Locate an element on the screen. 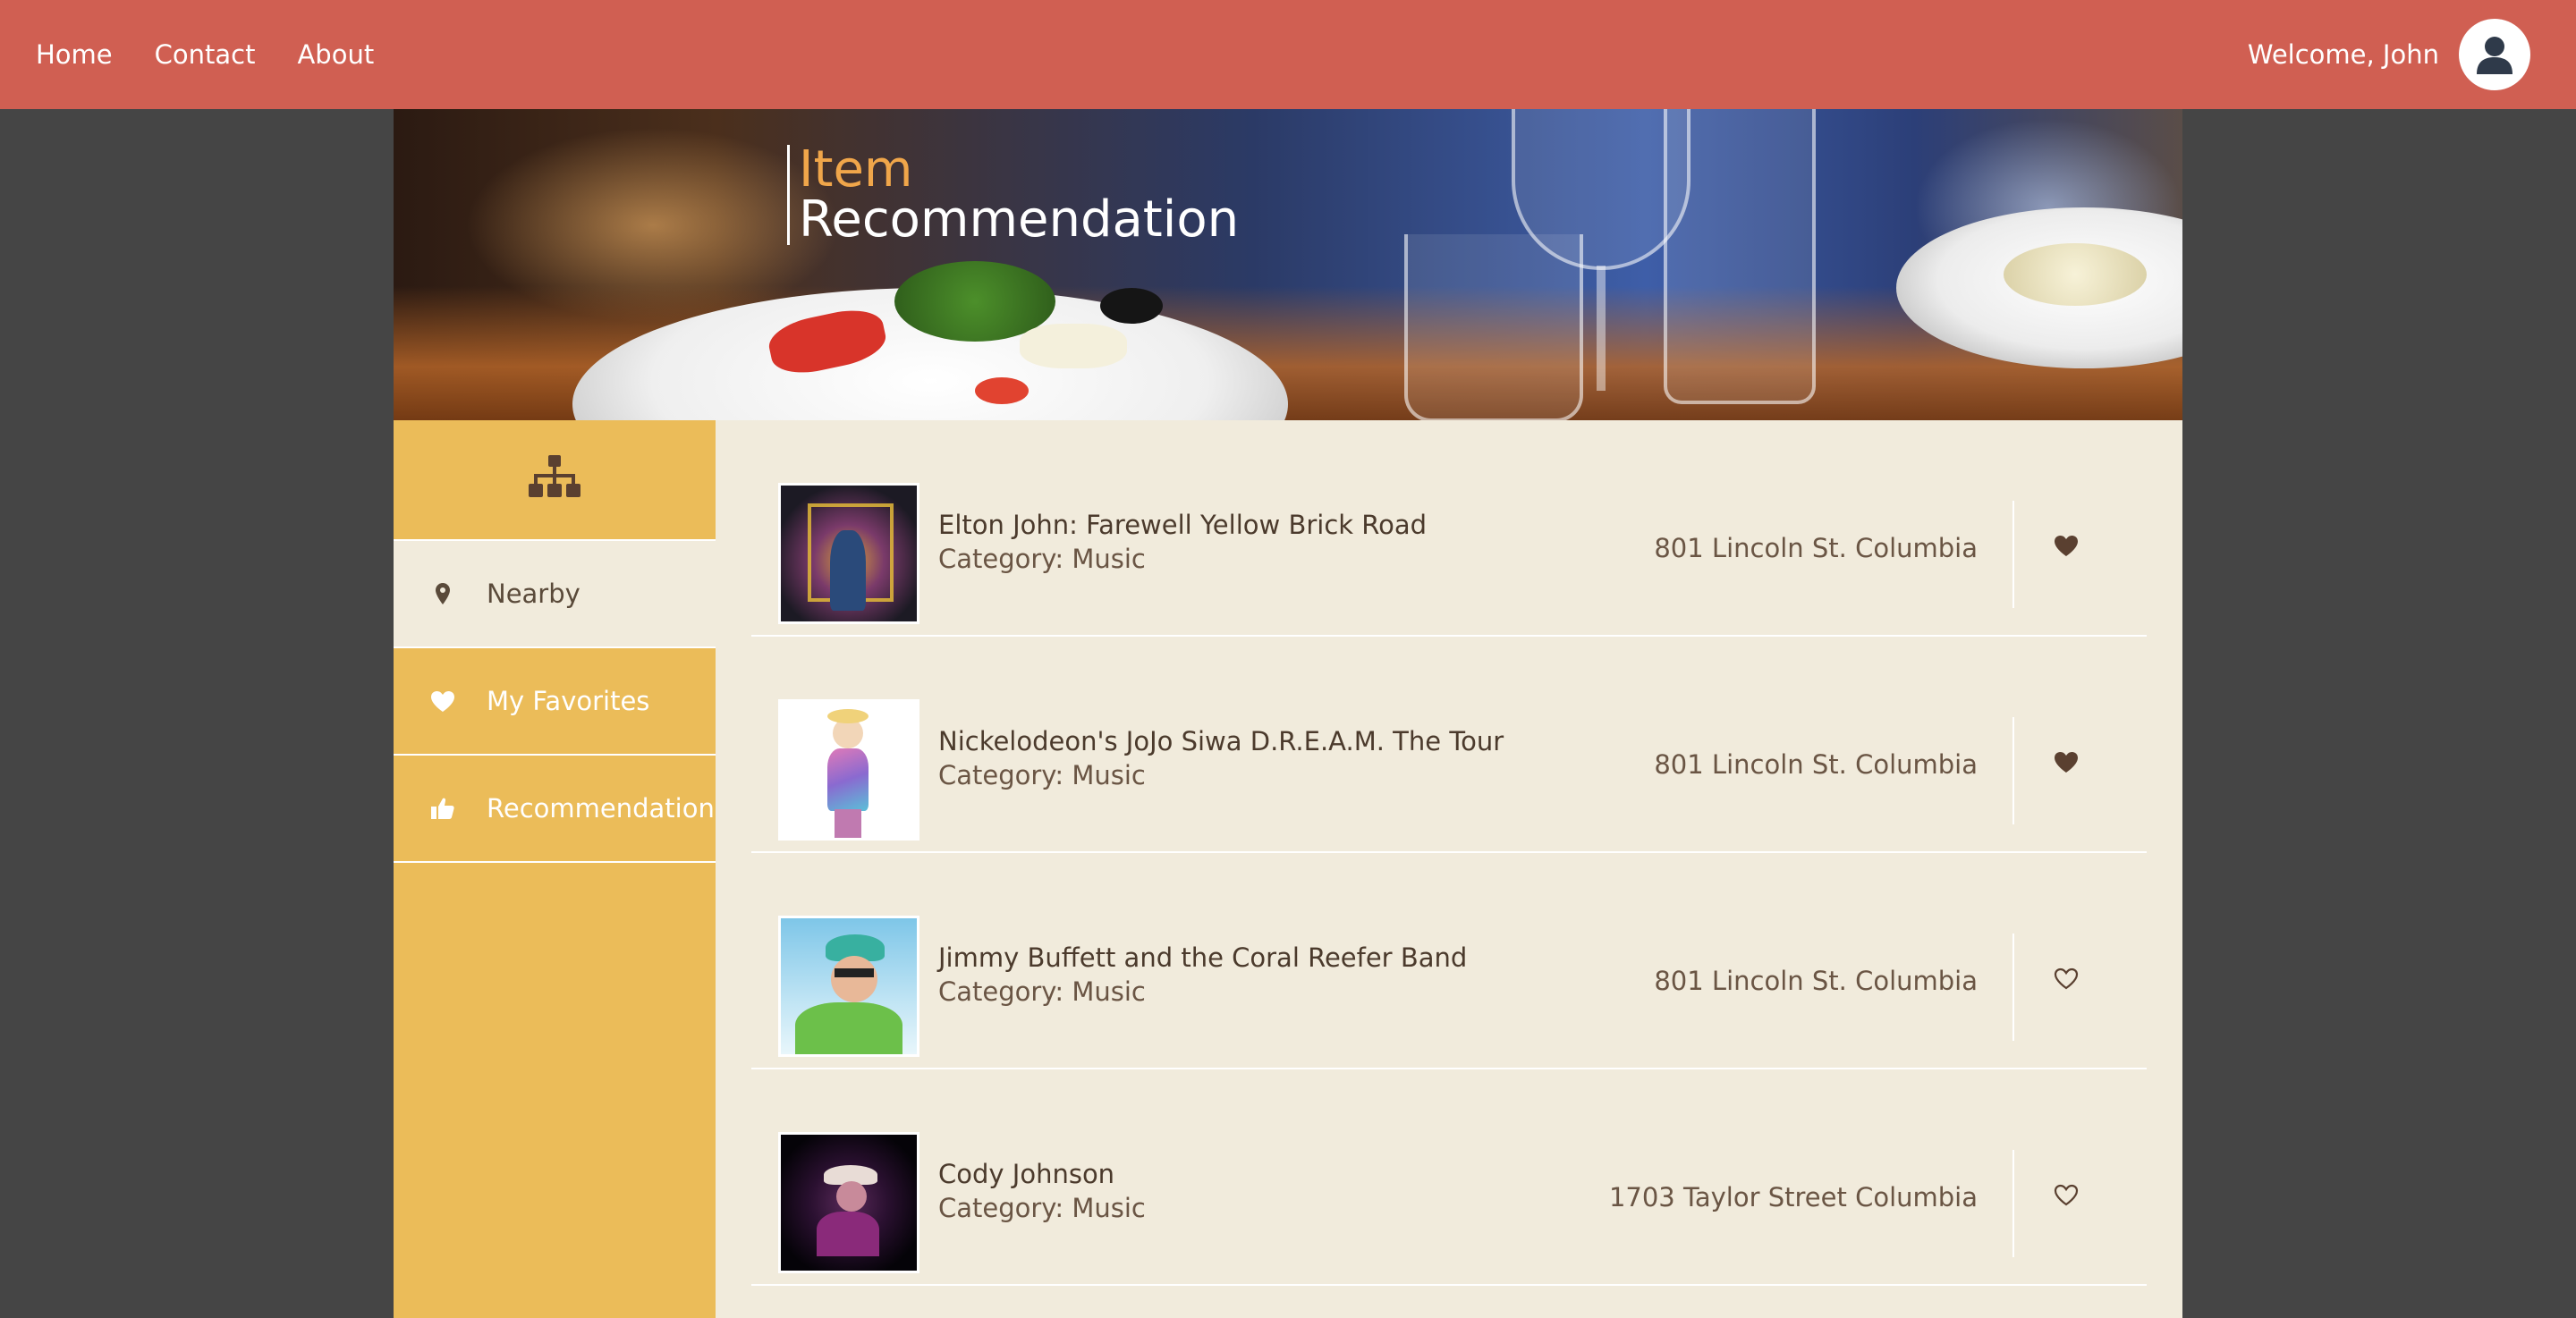 The height and width of the screenshot is (1318, 2576). sidebar-item-my-favorites: My Favorites is located at coordinates (555, 702).